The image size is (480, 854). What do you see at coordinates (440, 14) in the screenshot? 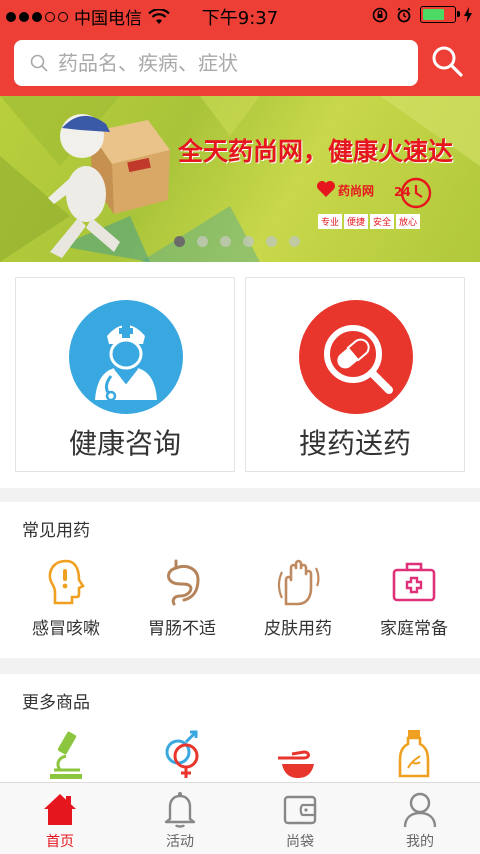
I see `battery-icon` at bounding box center [440, 14].